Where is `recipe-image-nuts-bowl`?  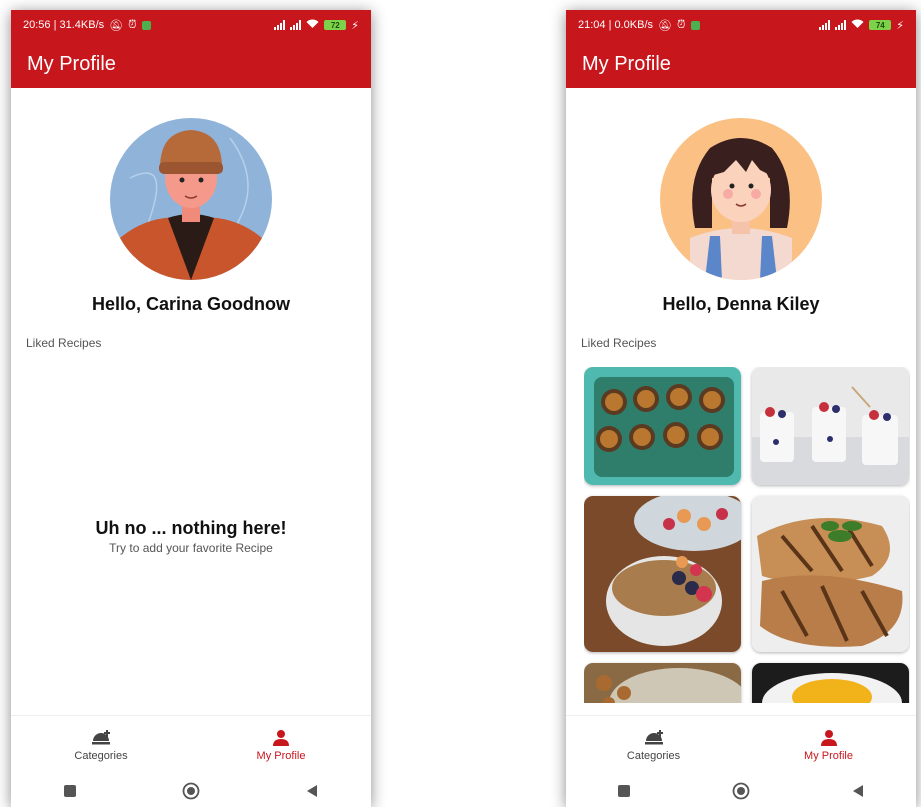
recipe-image-nuts-bowl is located at coordinates (662, 683).